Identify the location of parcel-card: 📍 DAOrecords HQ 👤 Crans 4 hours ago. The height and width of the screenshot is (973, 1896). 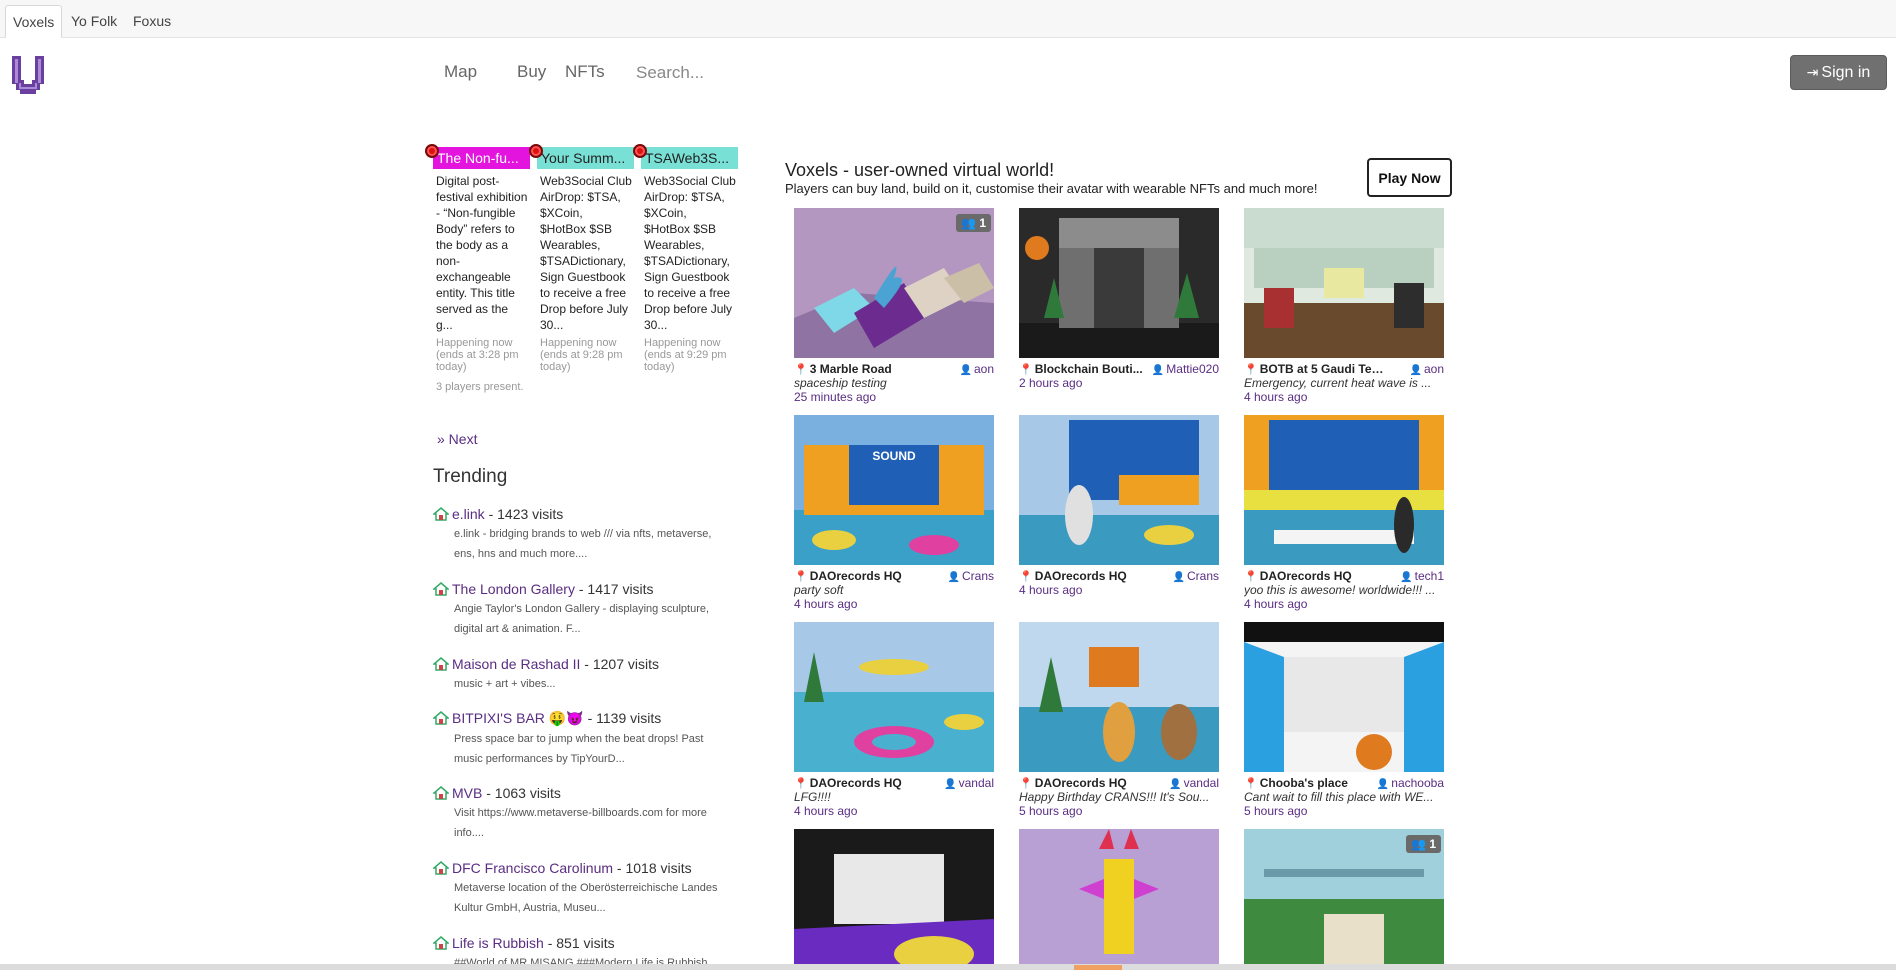
(1119, 506).